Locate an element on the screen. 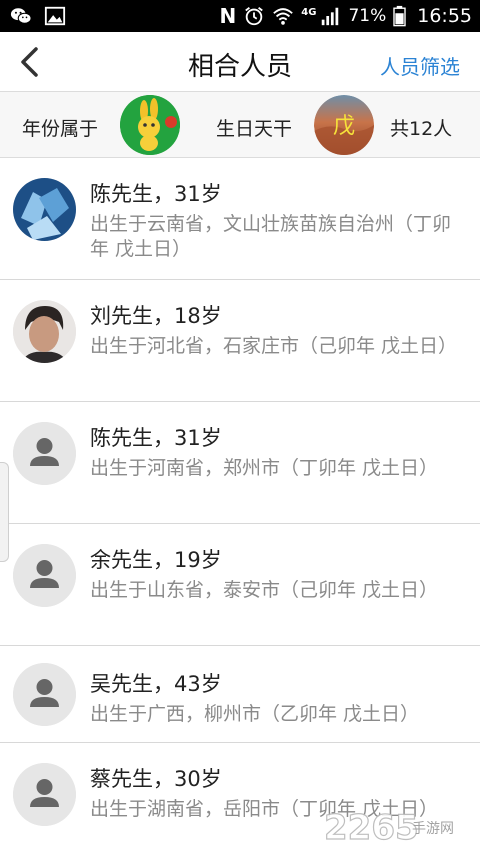 This screenshot has height=853, width=480. nfc-icon: N is located at coordinates (228, 16).